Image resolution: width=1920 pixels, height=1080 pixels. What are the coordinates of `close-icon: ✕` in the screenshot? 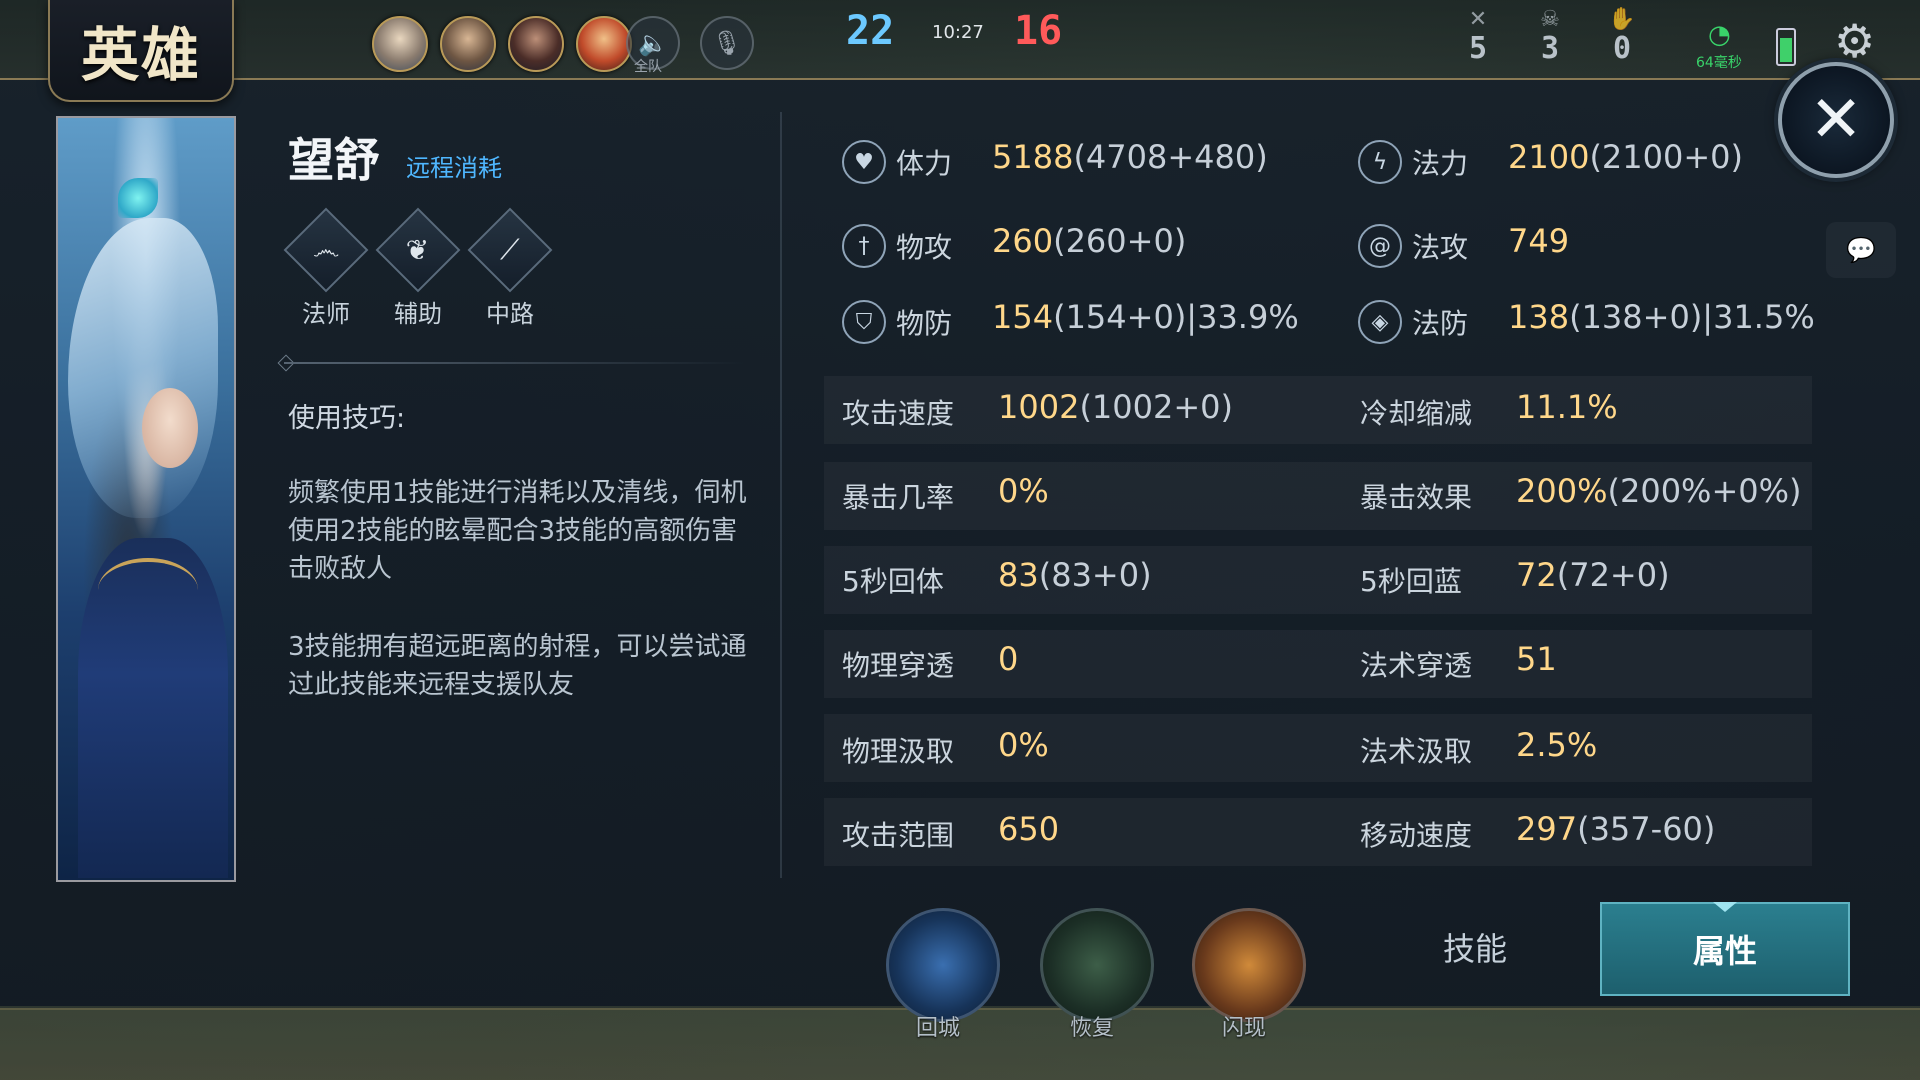 It's located at (1836, 120).